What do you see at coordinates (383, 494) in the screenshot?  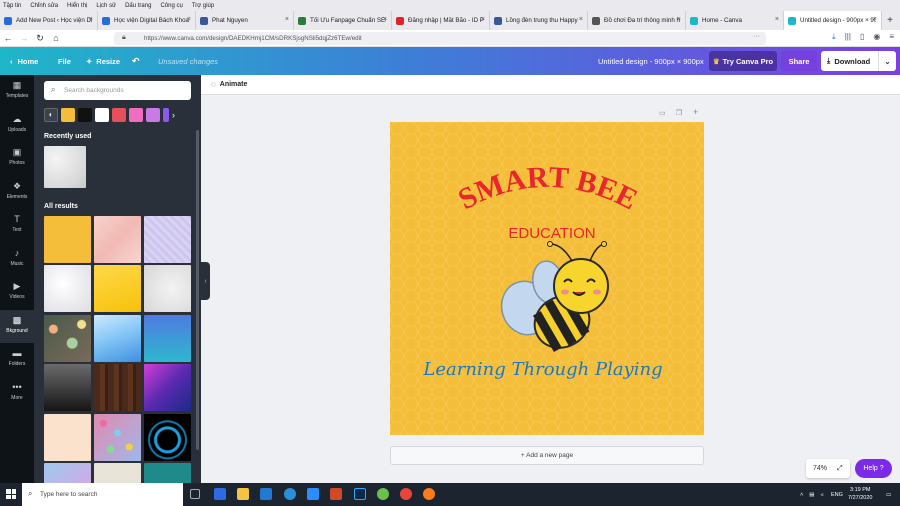 I see `green-app-icon` at bounding box center [383, 494].